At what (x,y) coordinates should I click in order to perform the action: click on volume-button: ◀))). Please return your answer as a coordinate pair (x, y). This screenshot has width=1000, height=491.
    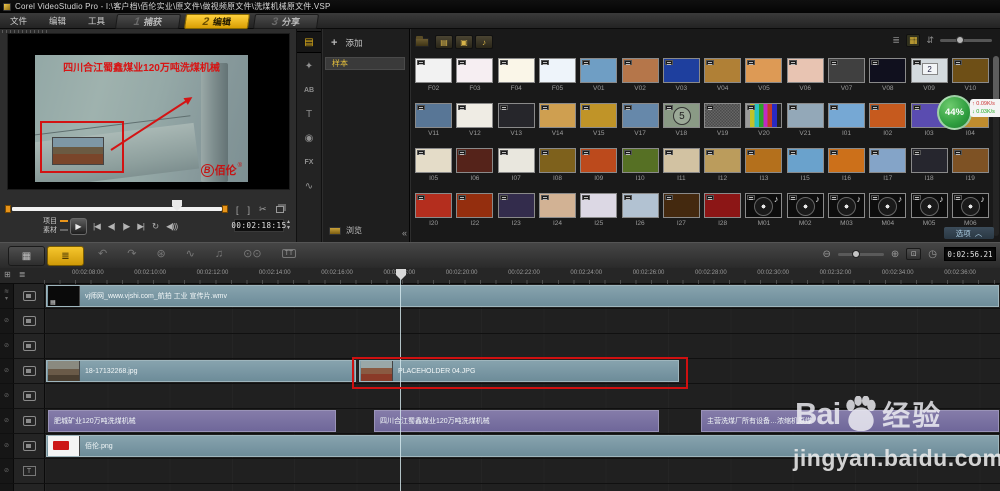
    Looking at the image, I should click on (172, 226).